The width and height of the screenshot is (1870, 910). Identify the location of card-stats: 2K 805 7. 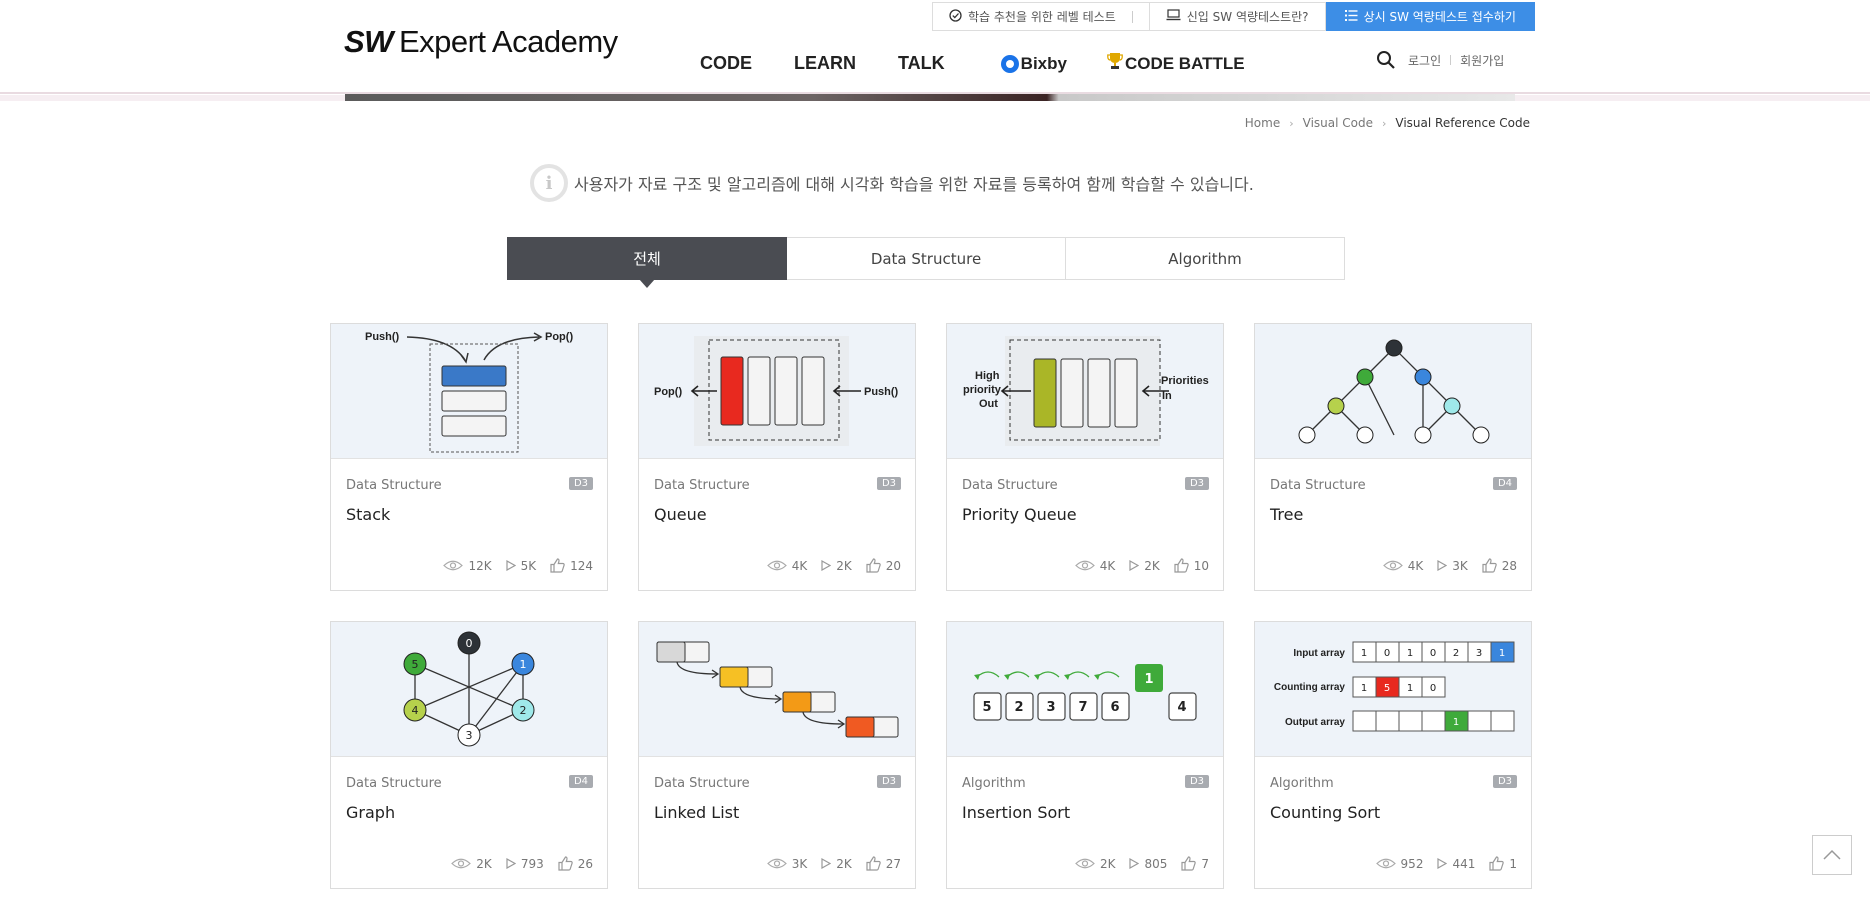
(1135, 863).